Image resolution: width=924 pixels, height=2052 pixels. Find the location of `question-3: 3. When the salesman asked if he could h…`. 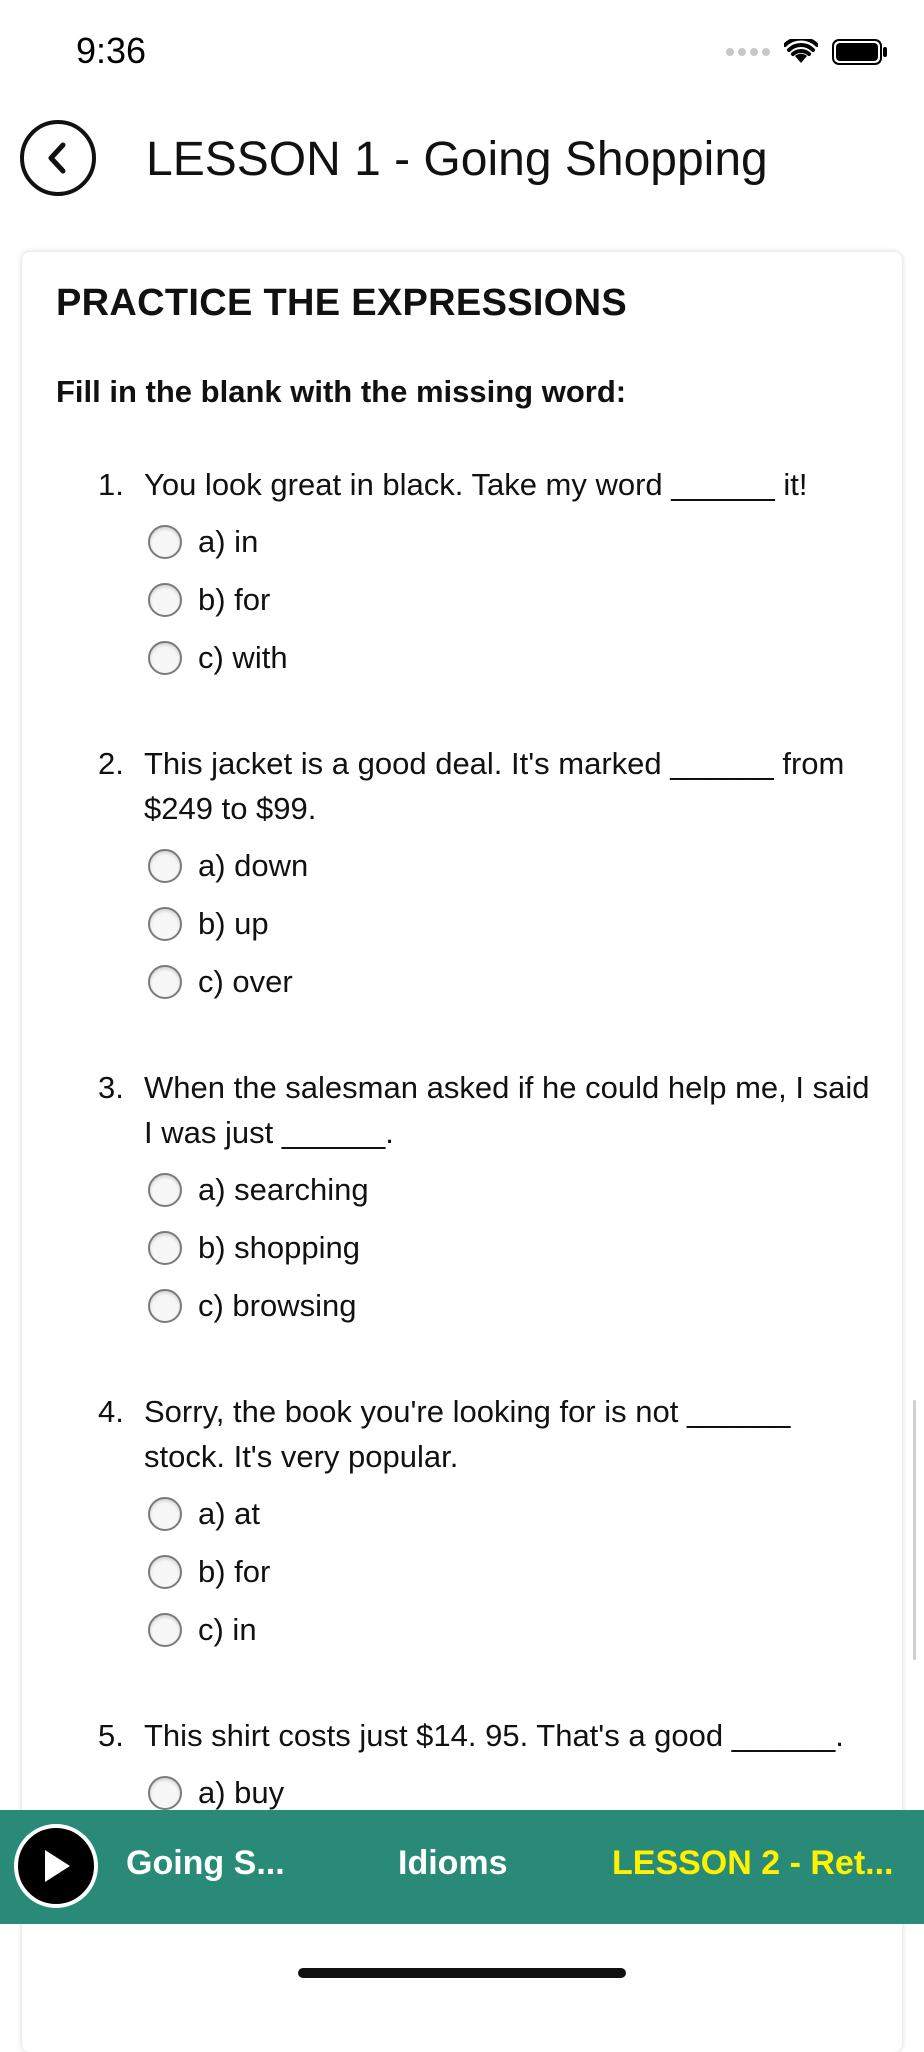

question-3: 3. When the salesman asked if he could h… is located at coordinates (462, 1200).